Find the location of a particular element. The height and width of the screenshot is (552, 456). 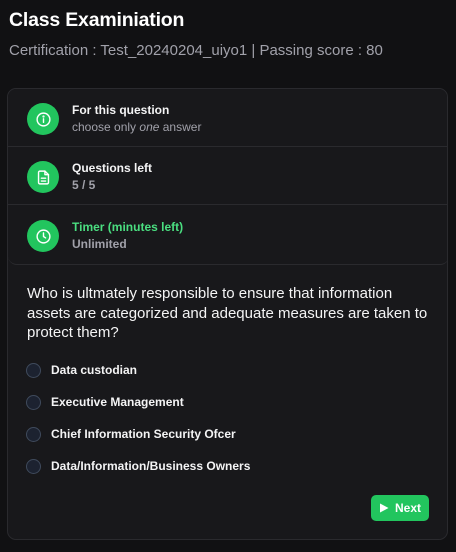

answer-option: Data/Information/Business Owners is located at coordinates (176, 466).